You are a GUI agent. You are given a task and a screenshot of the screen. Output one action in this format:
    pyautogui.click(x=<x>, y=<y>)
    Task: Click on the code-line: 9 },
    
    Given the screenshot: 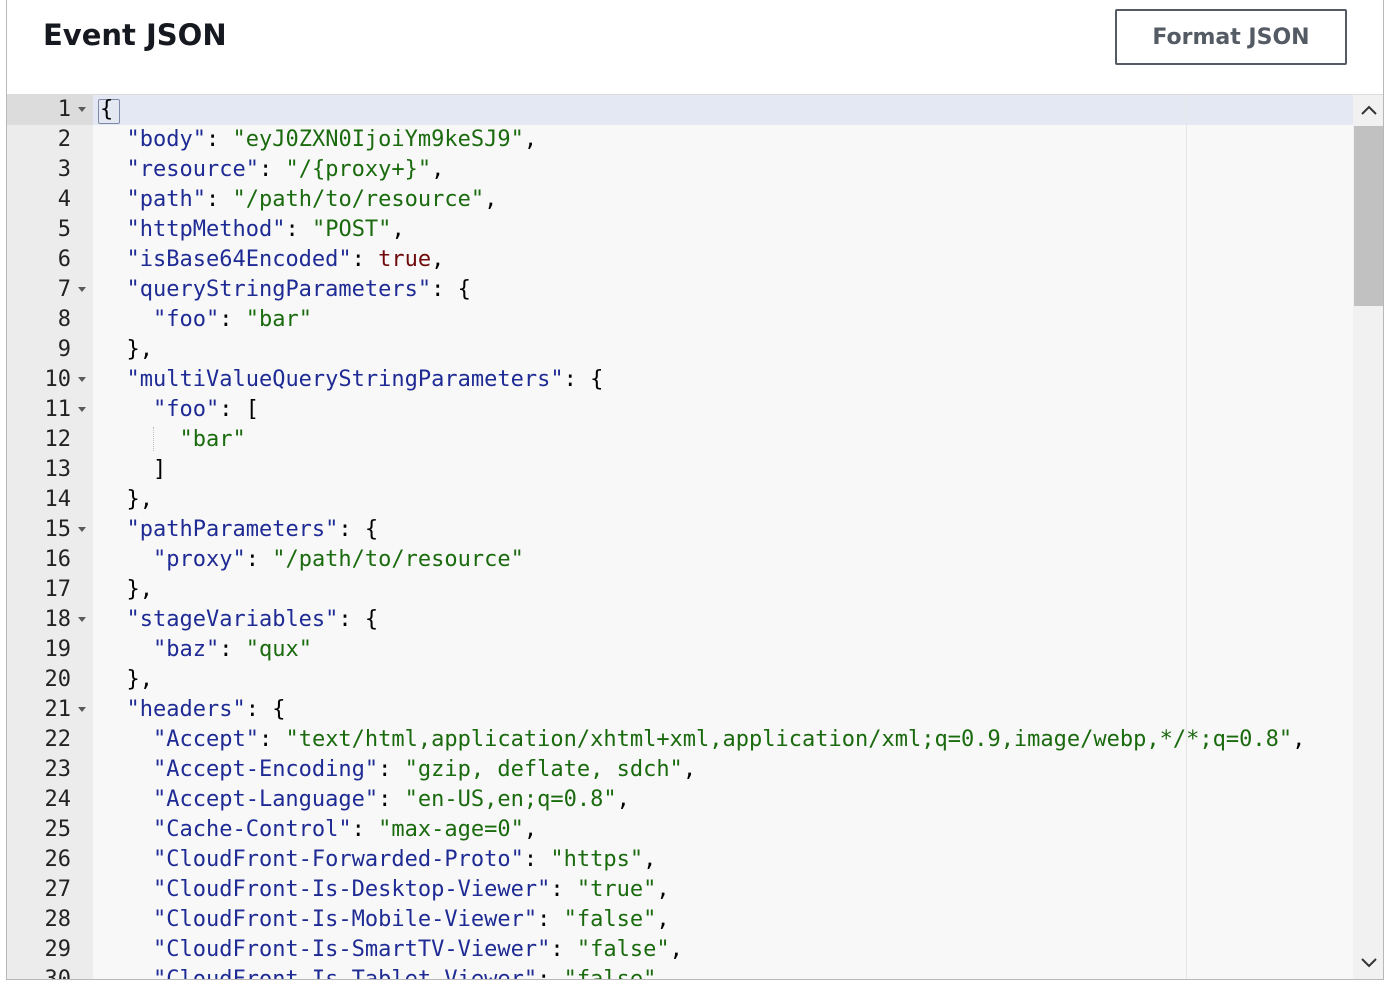 What is the action you would take?
    pyautogui.click(x=680, y=350)
    